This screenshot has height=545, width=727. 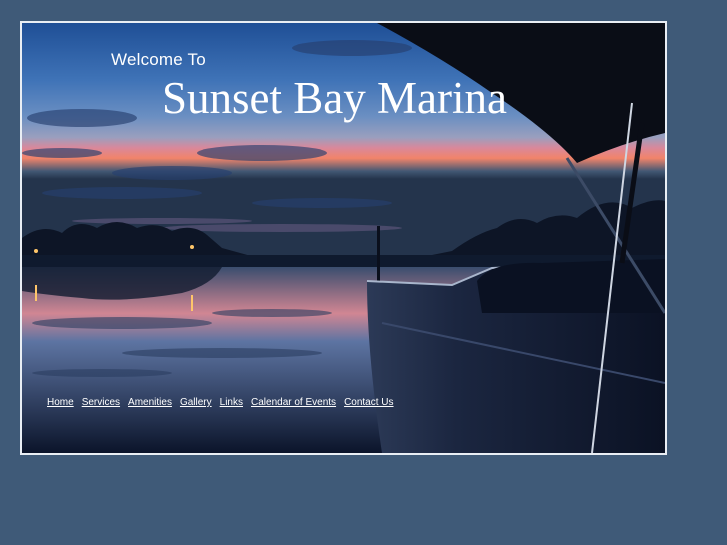 What do you see at coordinates (334, 98) in the screenshot?
I see `site-title: Sunset Bay Marina` at bounding box center [334, 98].